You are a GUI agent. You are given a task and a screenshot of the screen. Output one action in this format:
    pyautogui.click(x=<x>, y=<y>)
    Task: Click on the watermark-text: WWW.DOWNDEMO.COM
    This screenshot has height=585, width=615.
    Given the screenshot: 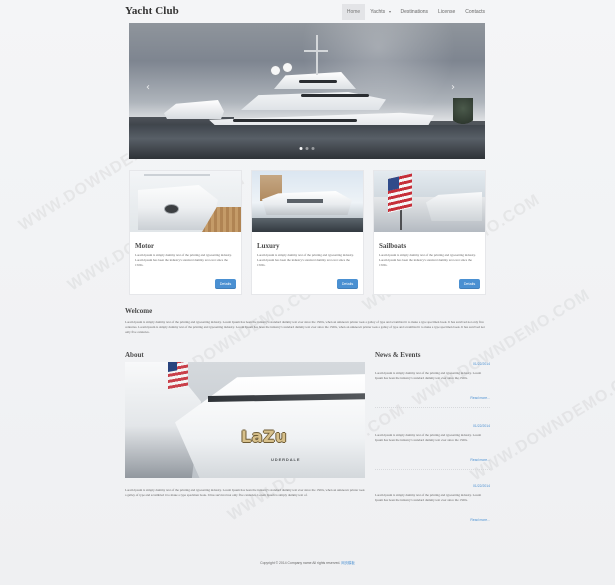 What is the action you would take?
    pyautogui.click(x=541, y=423)
    